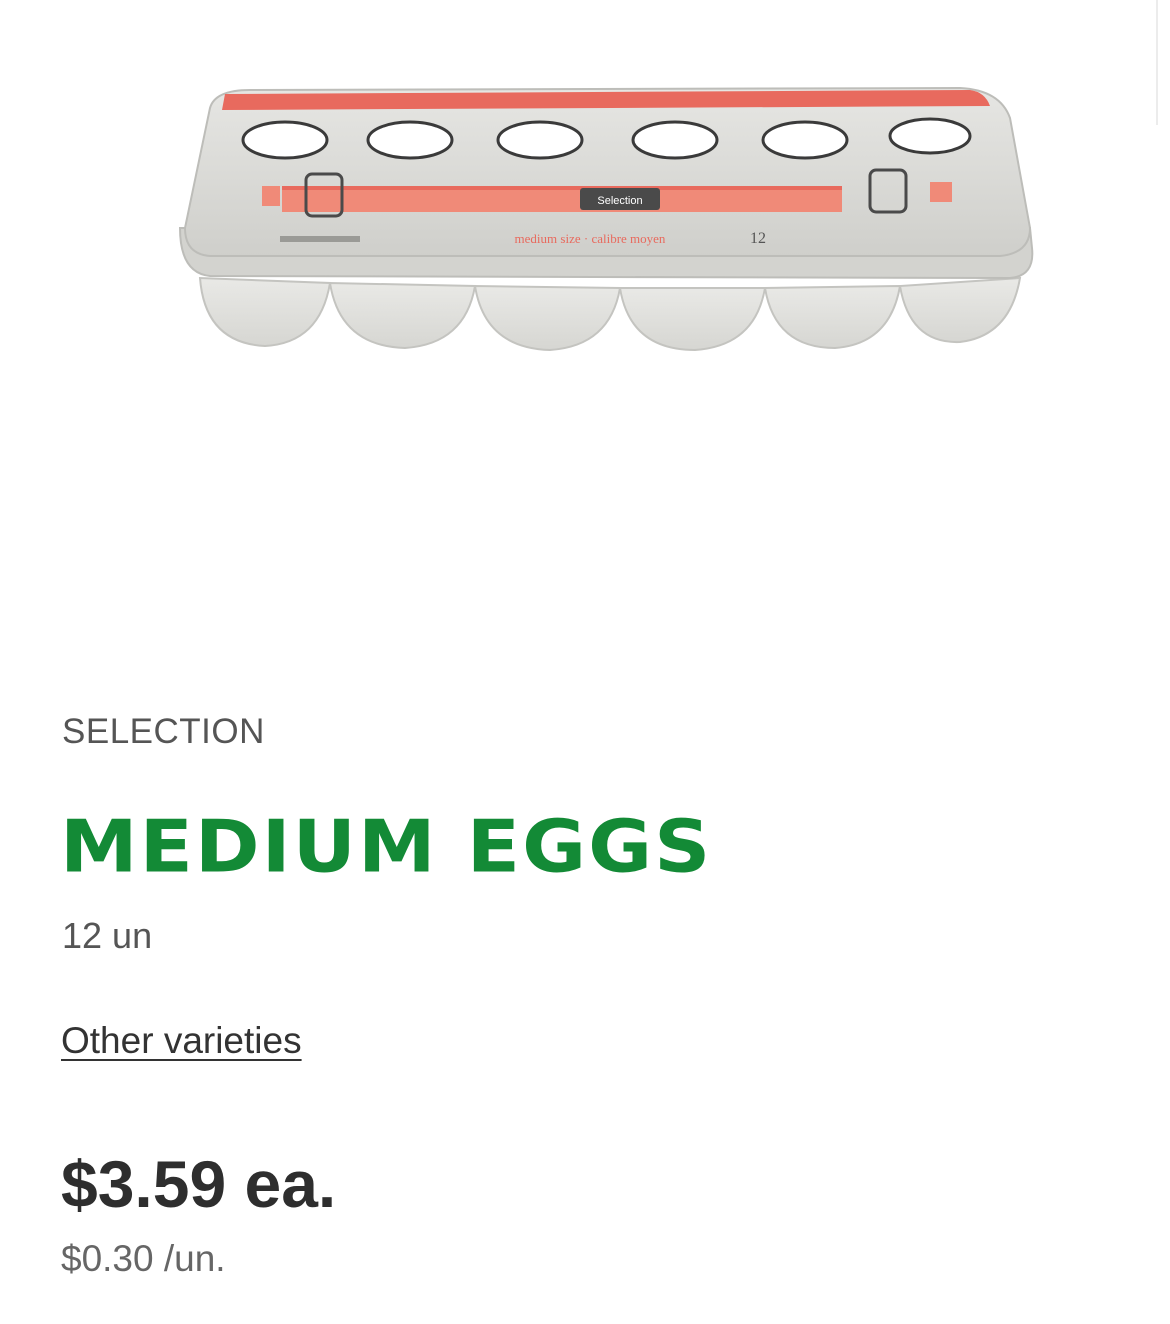  What do you see at coordinates (143, 1258) in the screenshot?
I see `unit-price: $0.30 /un.` at bounding box center [143, 1258].